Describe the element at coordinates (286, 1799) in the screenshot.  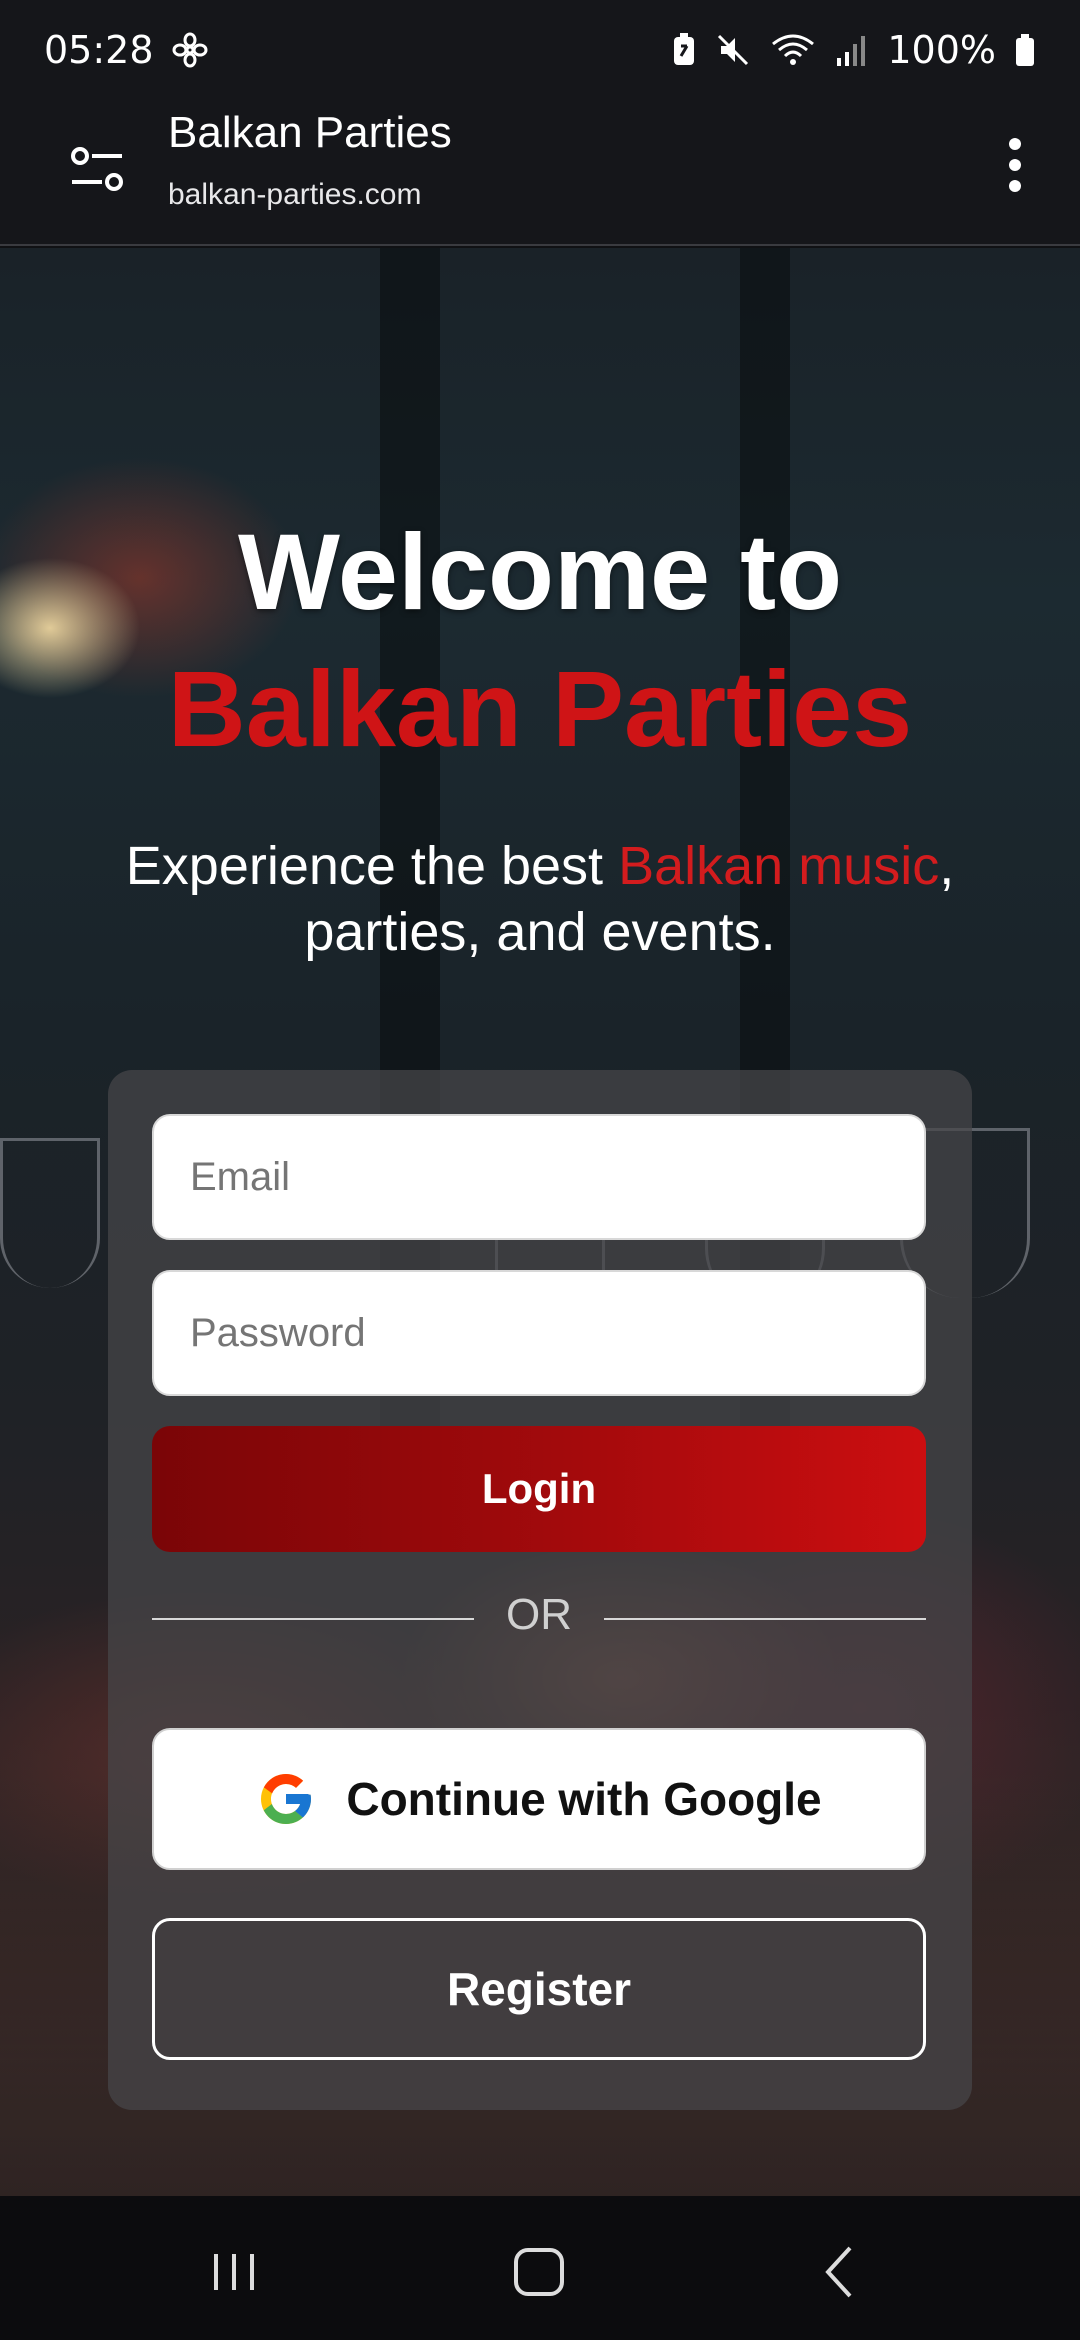
I see `google-icon` at that location.